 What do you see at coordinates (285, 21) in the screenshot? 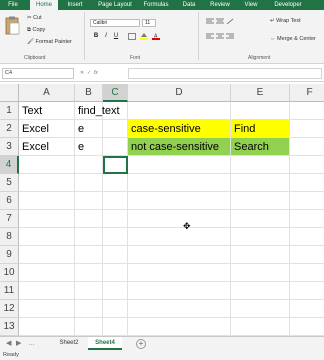
I see `wrap-text-button: ↵ Wrap Text` at bounding box center [285, 21].